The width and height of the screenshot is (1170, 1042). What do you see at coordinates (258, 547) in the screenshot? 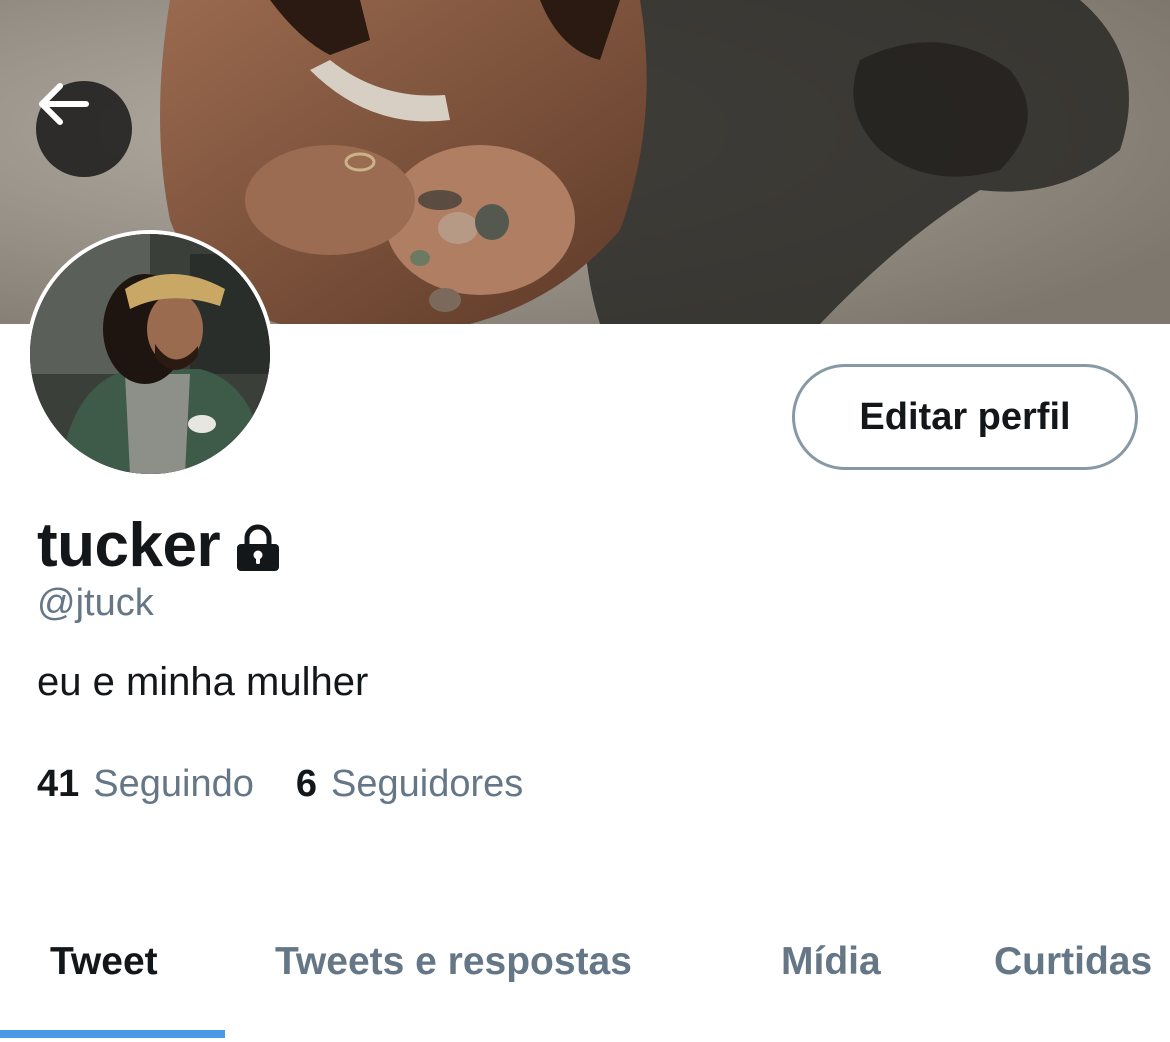
I see `lock-icon` at bounding box center [258, 547].